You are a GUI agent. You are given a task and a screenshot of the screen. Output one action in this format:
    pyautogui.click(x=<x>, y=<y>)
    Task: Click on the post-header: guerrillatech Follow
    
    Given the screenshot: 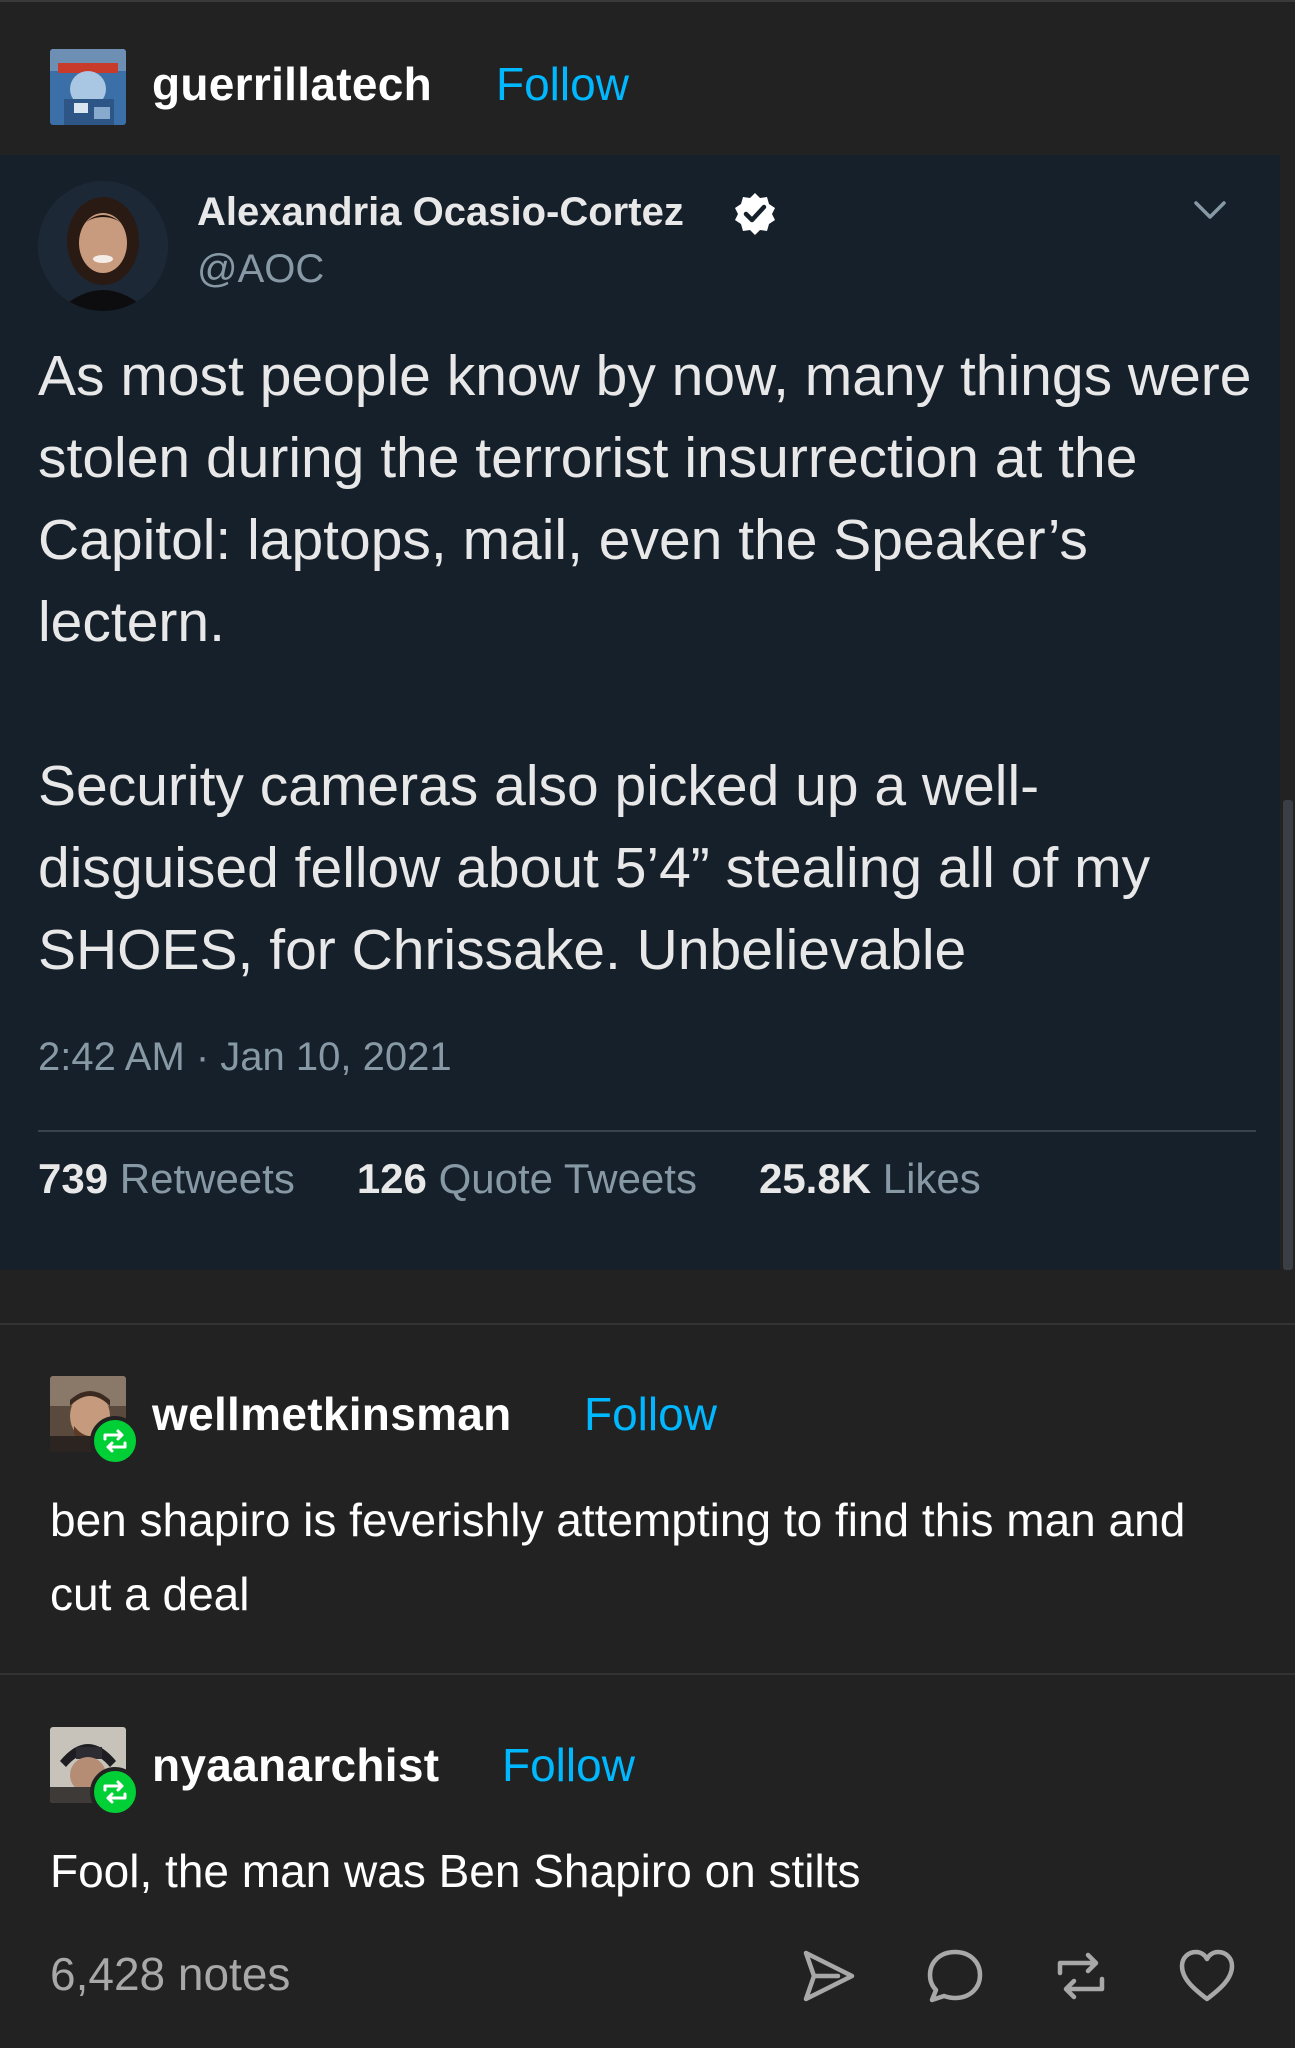 What is the action you would take?
    pyautogui.click(x=647, y=78)
    